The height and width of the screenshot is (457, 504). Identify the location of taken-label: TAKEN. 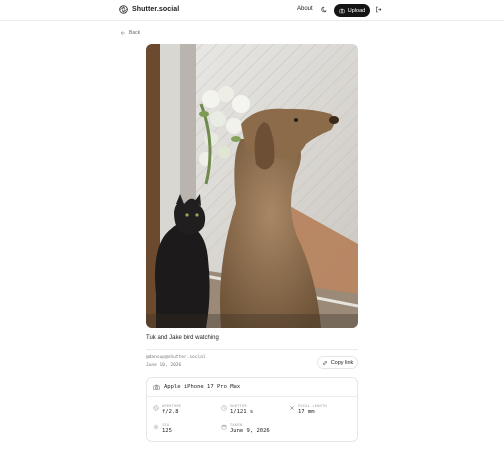
(236, 425).